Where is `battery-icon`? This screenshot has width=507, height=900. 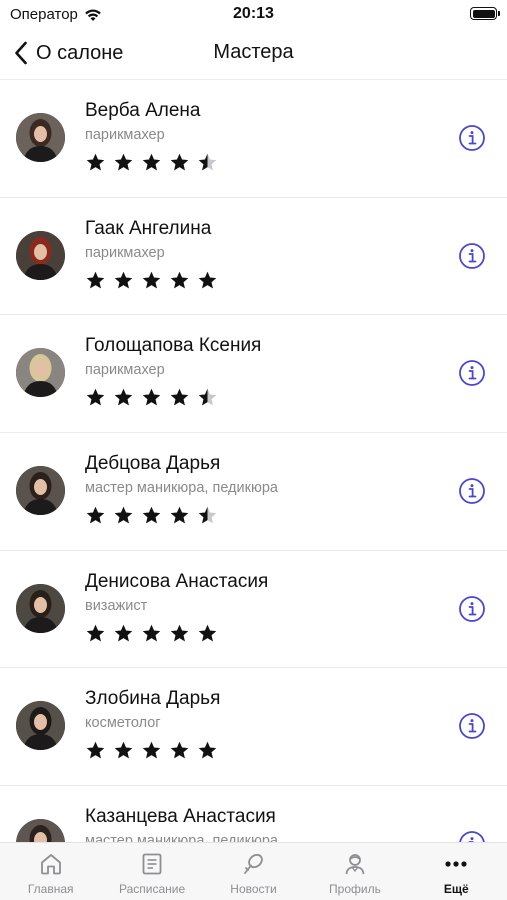 battery-icon is located at coordinates (485, 13).